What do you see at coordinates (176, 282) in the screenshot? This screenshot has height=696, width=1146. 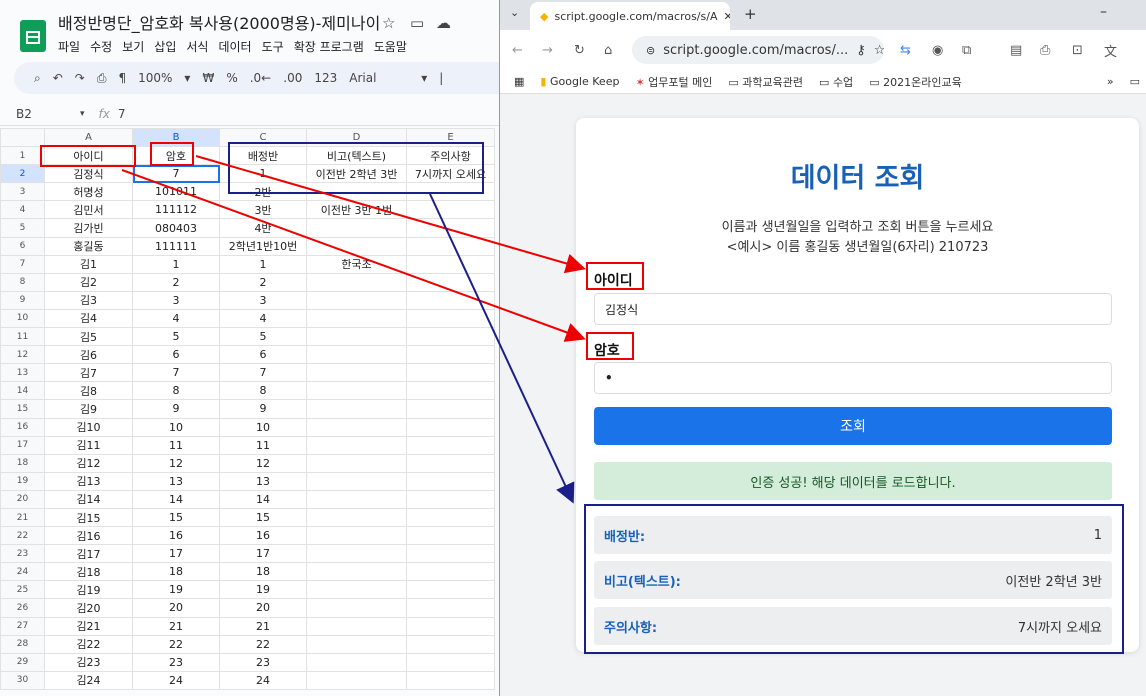 I see `cell: 2` at bounding box center [176, 282].